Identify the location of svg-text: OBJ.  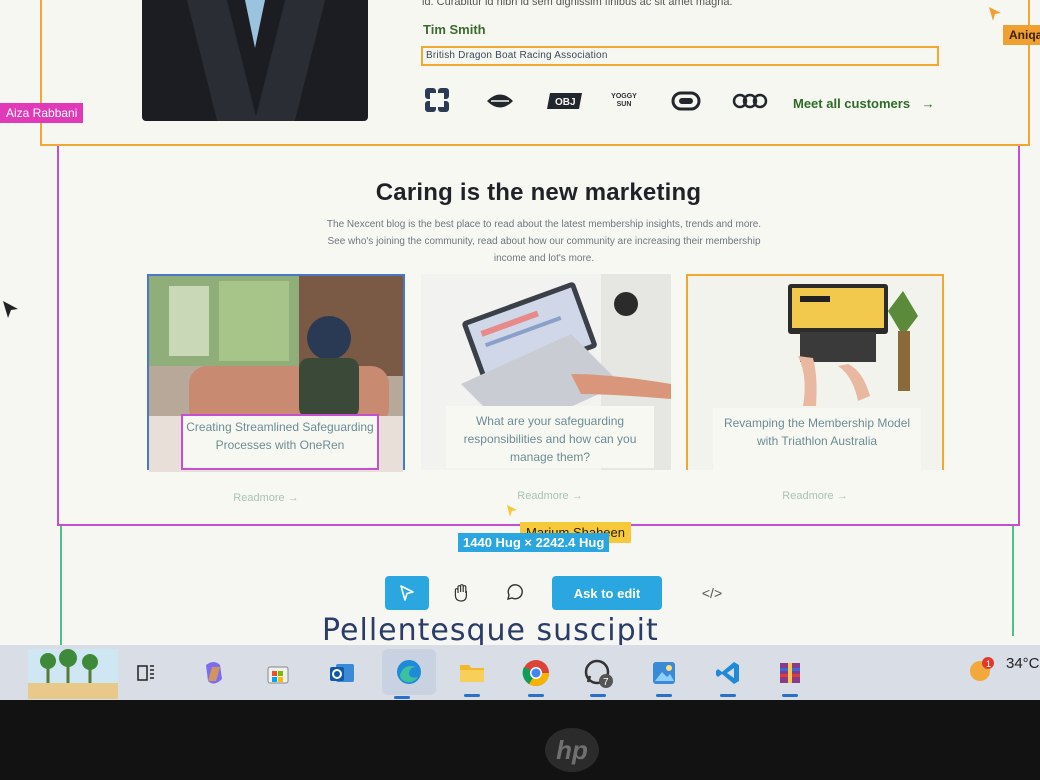
(565, 102).